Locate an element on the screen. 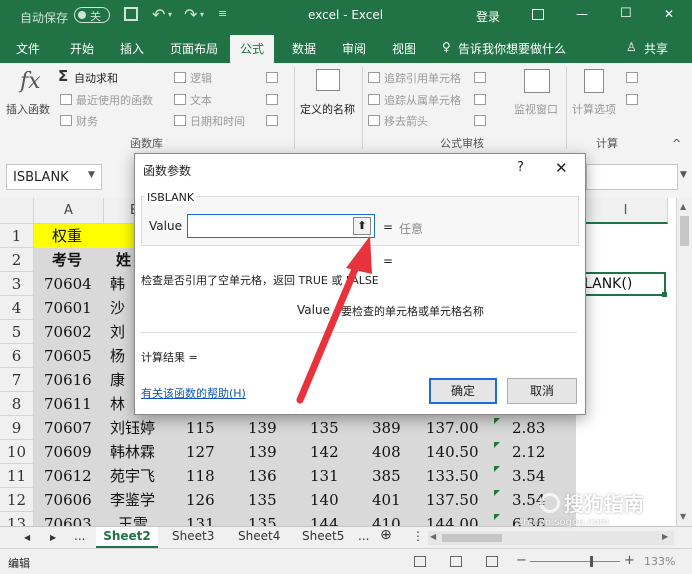 The height and width of the screenshot is (574, 692). hscroll-left-icon: ◀ is located at coordinates (433, 536).